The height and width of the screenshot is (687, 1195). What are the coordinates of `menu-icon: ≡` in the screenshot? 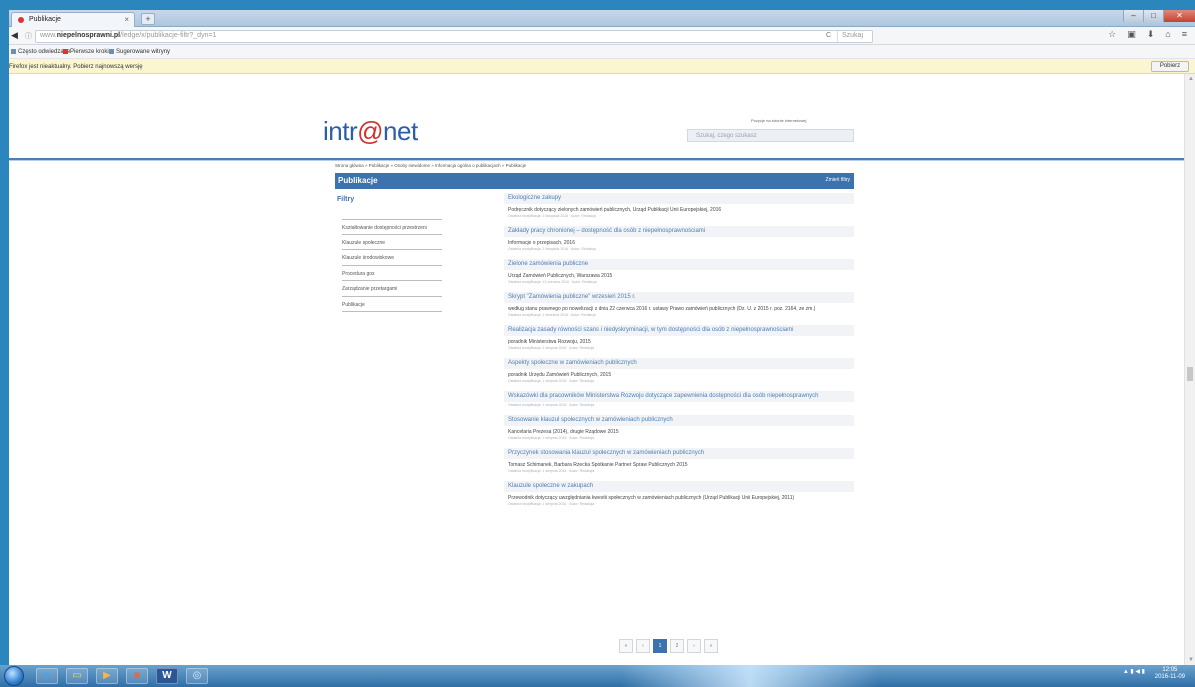 It's located at (1184, 34).